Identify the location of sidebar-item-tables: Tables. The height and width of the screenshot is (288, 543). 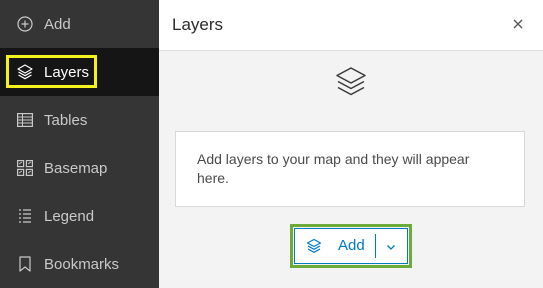
(79, 120).